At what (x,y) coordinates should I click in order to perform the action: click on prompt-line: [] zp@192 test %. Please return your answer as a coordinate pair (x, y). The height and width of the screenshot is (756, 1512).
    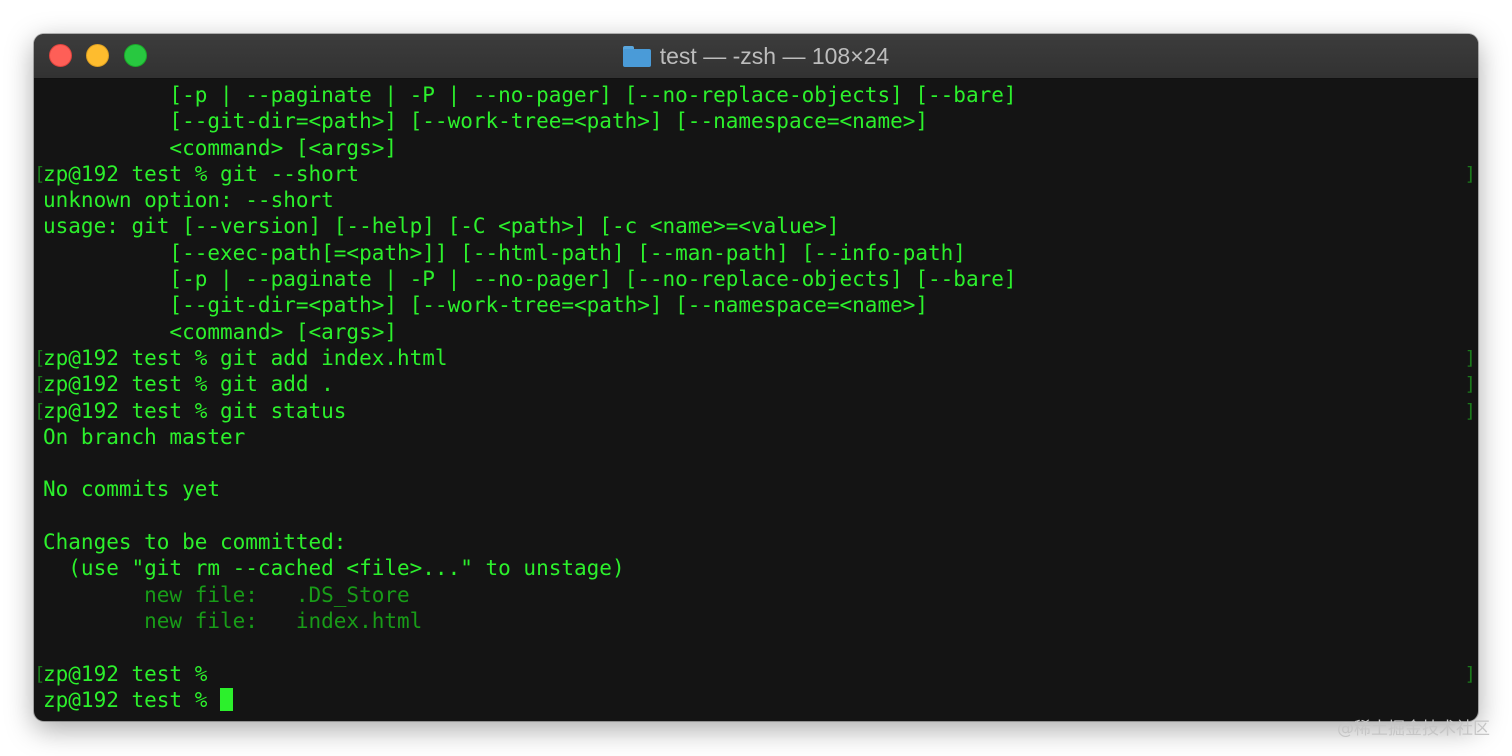
    Looking at the image, I should click on (756, 674).